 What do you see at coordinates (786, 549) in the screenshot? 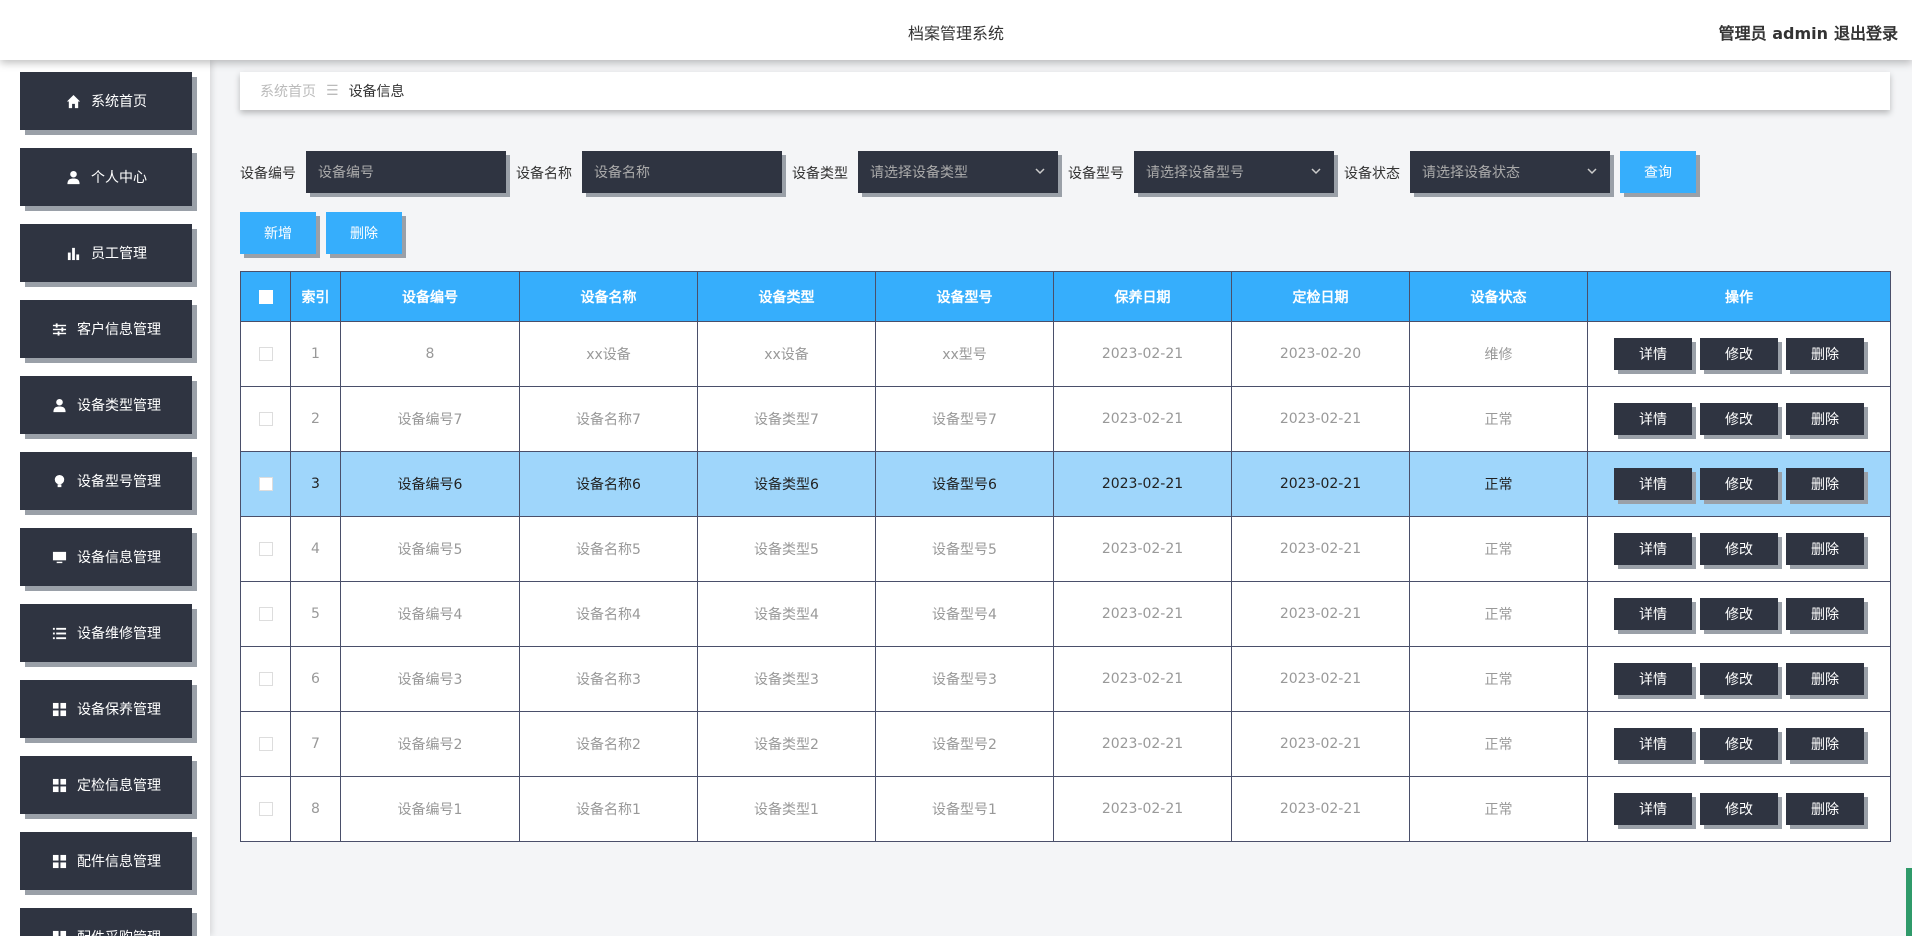
I see `cell-type: 设备类型5` at bounding box center [786, 549].